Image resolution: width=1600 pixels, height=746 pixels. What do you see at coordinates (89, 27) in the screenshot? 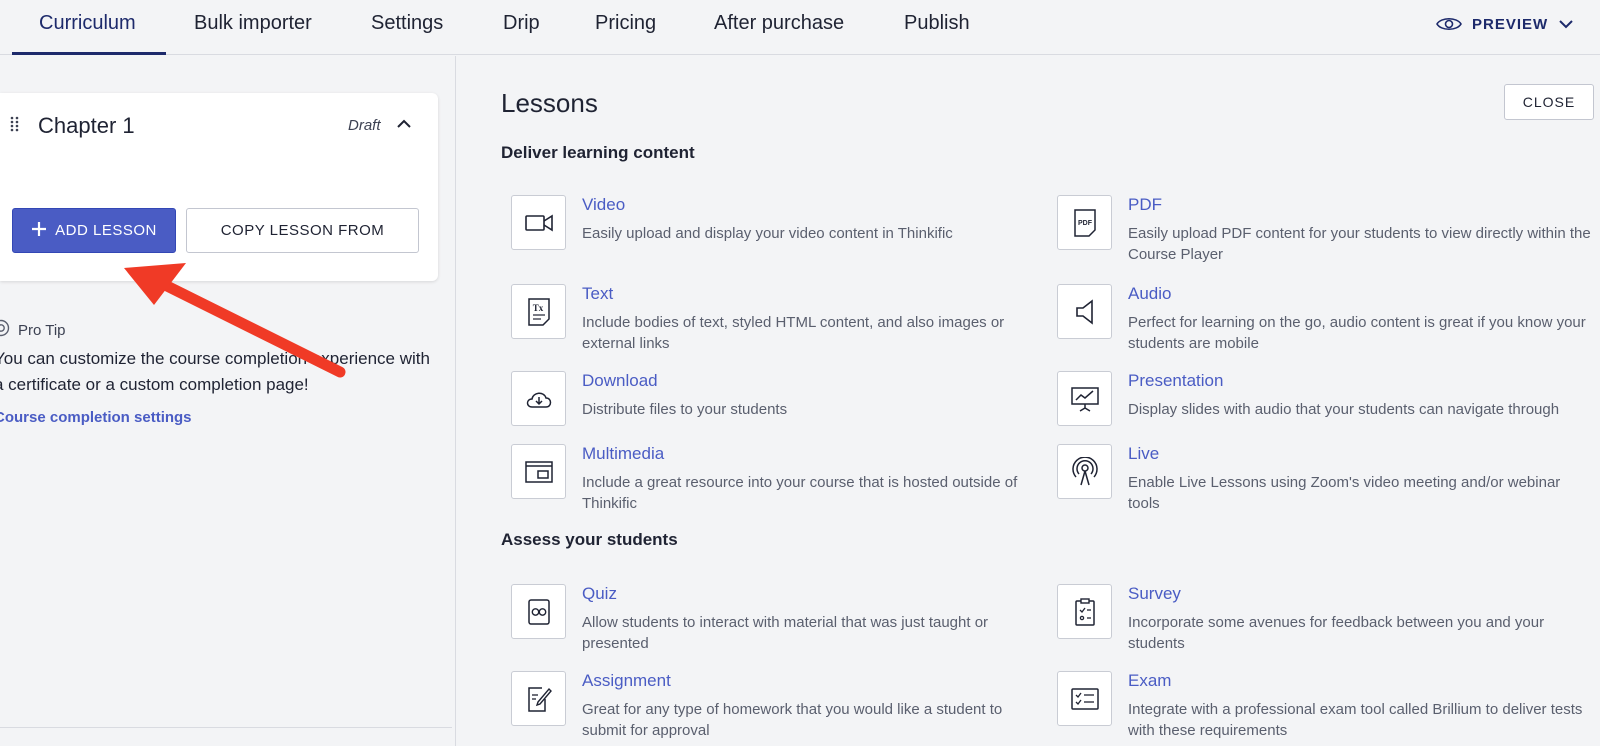
I see `tab-curriculum: Curriculum` at bounding box center [89, 27].